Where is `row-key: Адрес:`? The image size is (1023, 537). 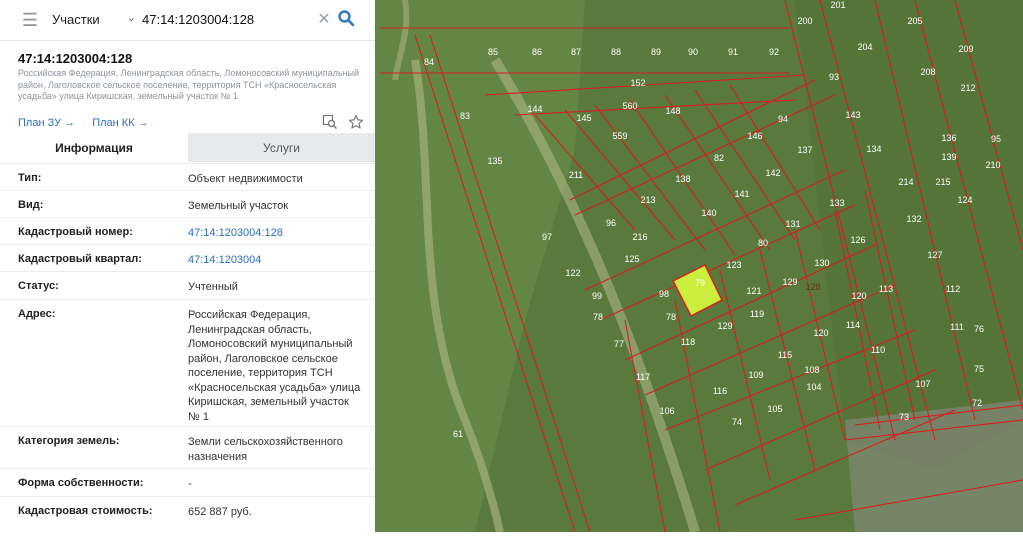
row-key: Адрес: is located at coordinates (37, 314).